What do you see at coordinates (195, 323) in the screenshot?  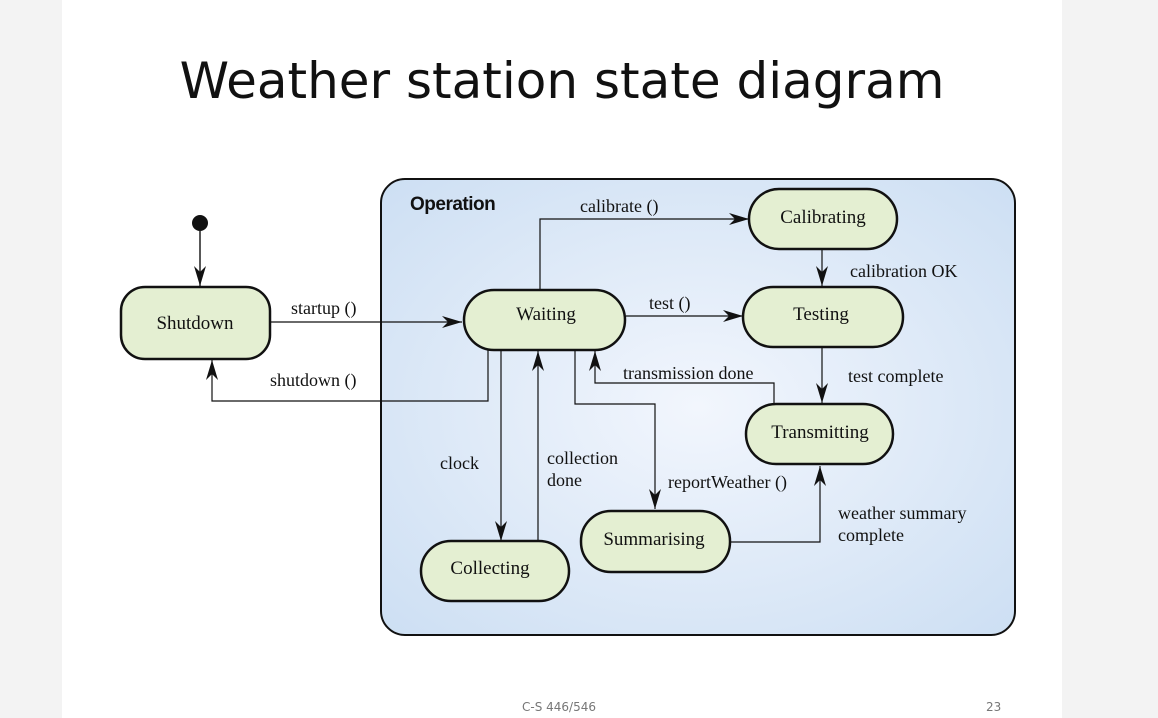 I see `state-shutdown-label: Shutdown` at bounding box center [195, 323].